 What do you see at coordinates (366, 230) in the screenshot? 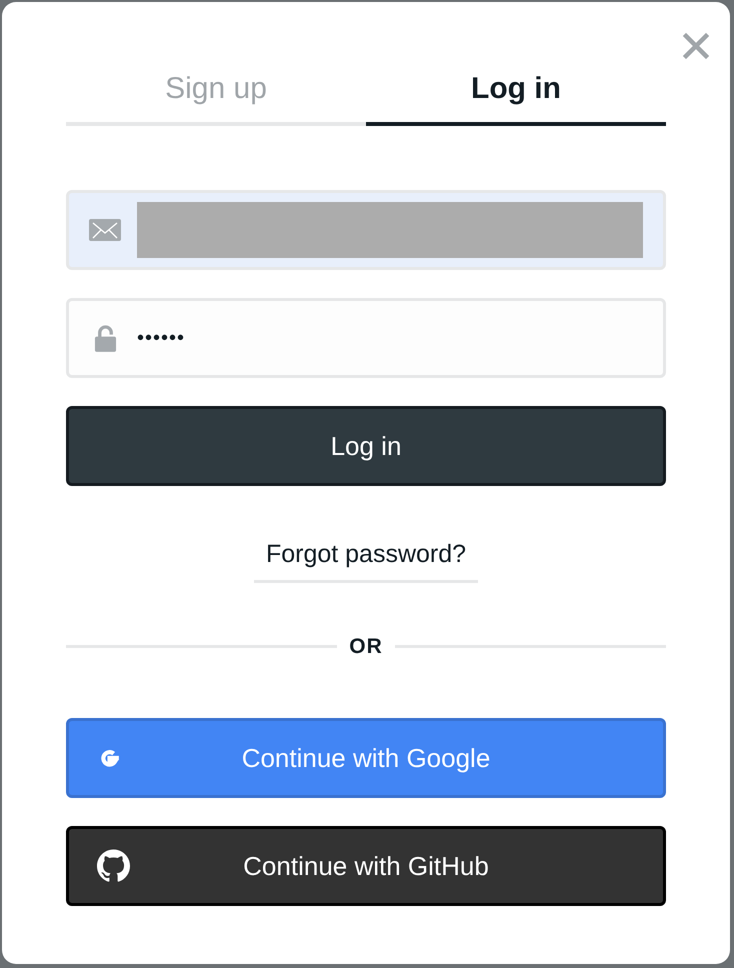
I see `email-field` at bounding box center [366, 230].